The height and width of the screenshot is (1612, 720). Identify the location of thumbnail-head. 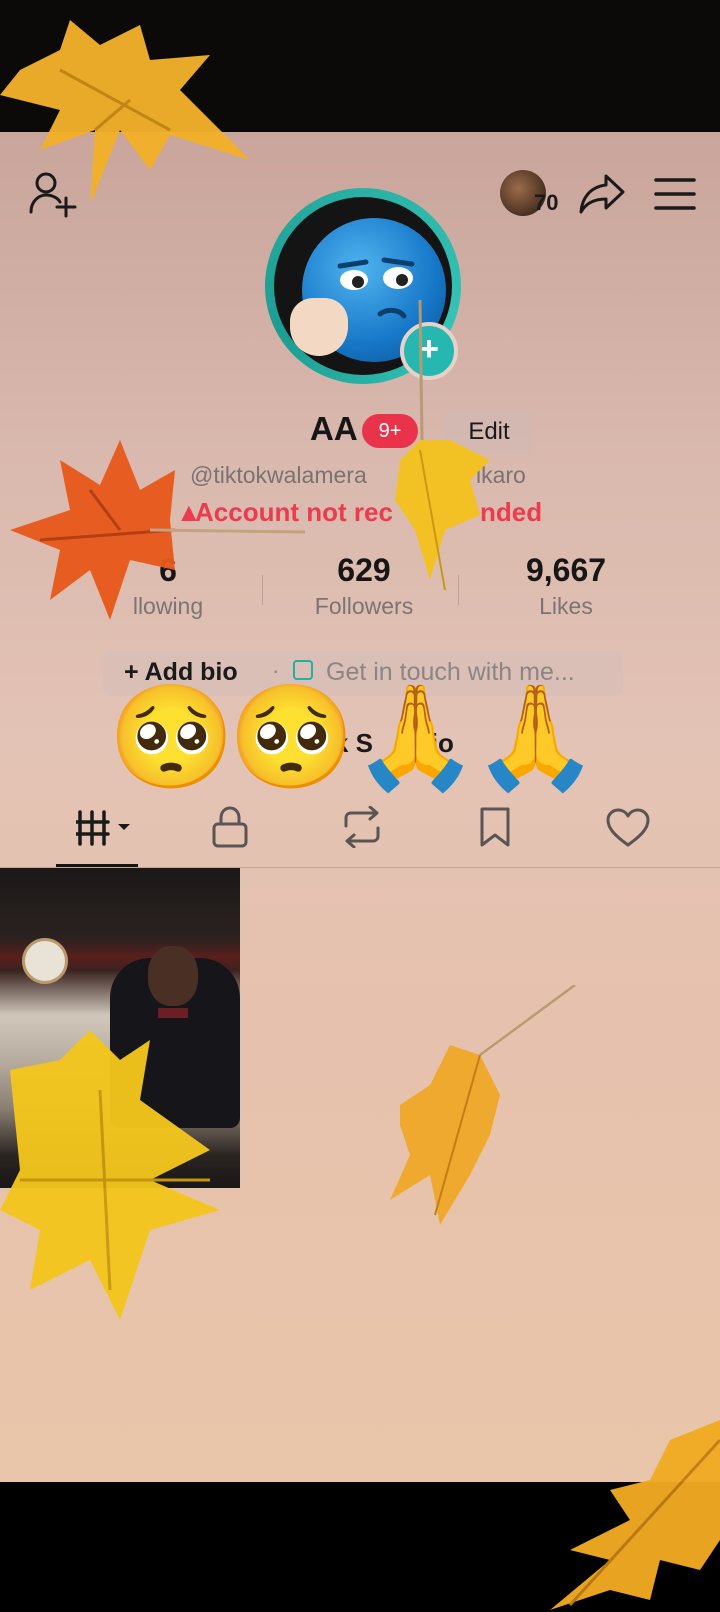
(173, 976).